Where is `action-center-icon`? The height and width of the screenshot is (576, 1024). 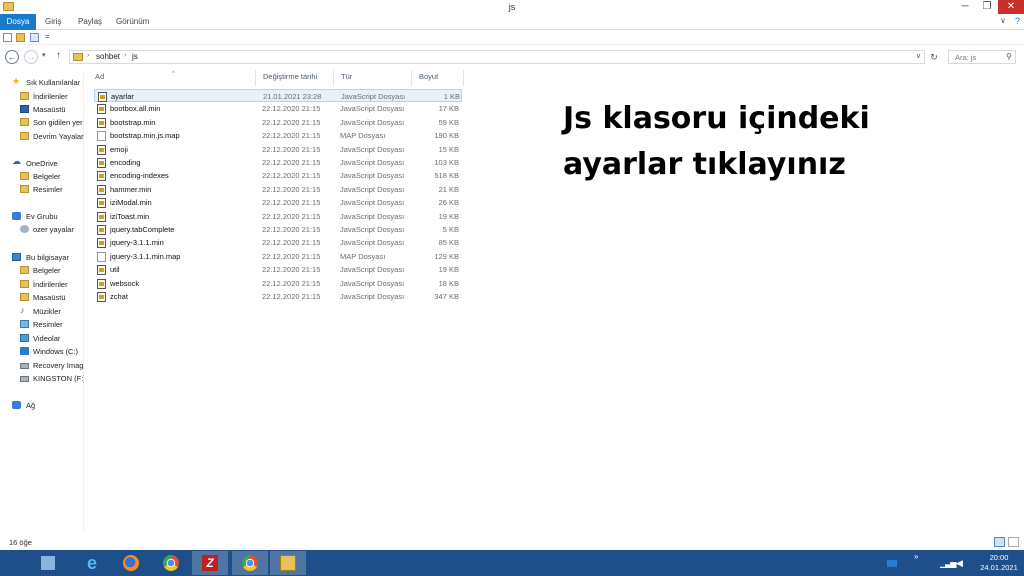 action-center-icon is located at coordinates (892, 563).